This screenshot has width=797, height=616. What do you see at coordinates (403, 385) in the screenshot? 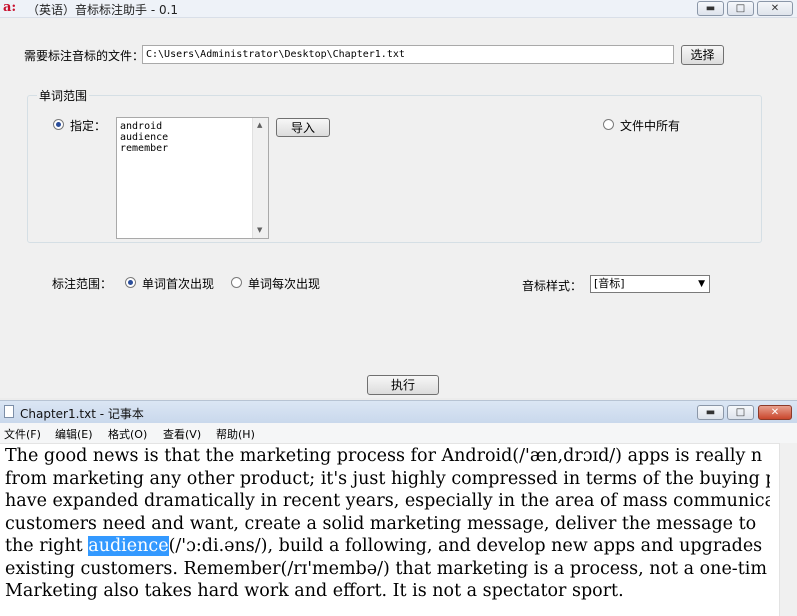
I see `execute-button: 执行` at bounding box center [403, 385].